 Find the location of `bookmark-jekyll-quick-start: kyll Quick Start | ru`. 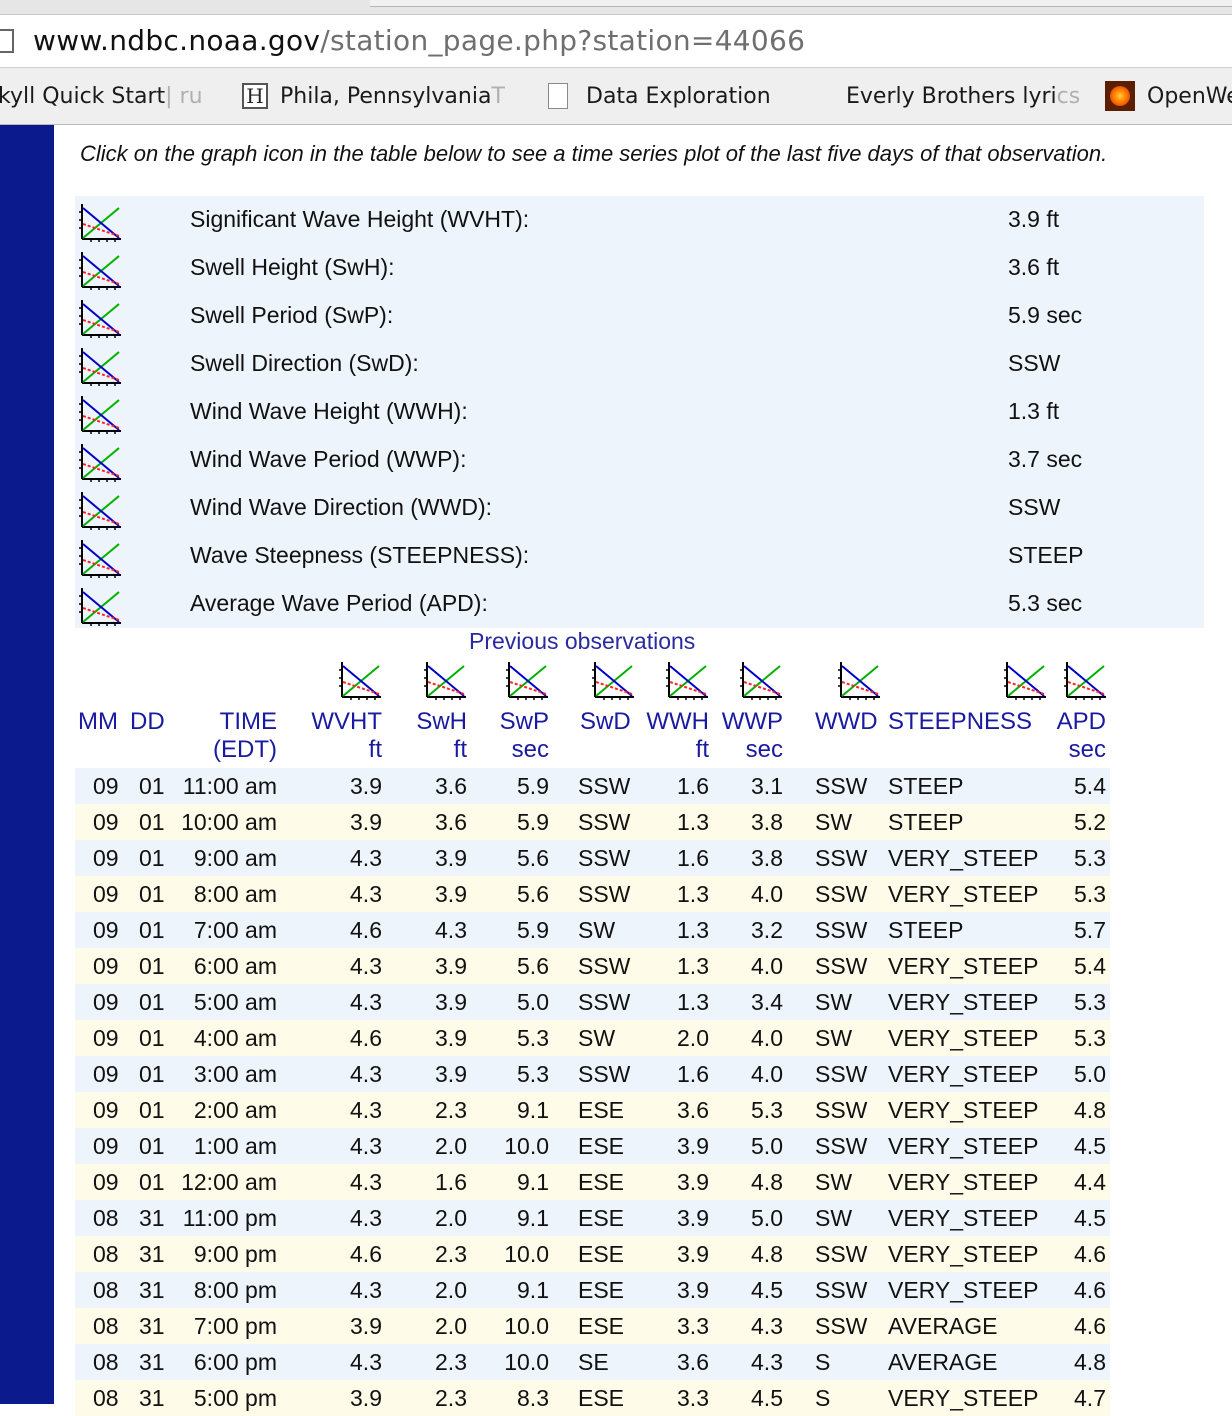

bookmark-jekyll-quick-start: kyll Quick Start | ru is located at coordinates (101, 96).